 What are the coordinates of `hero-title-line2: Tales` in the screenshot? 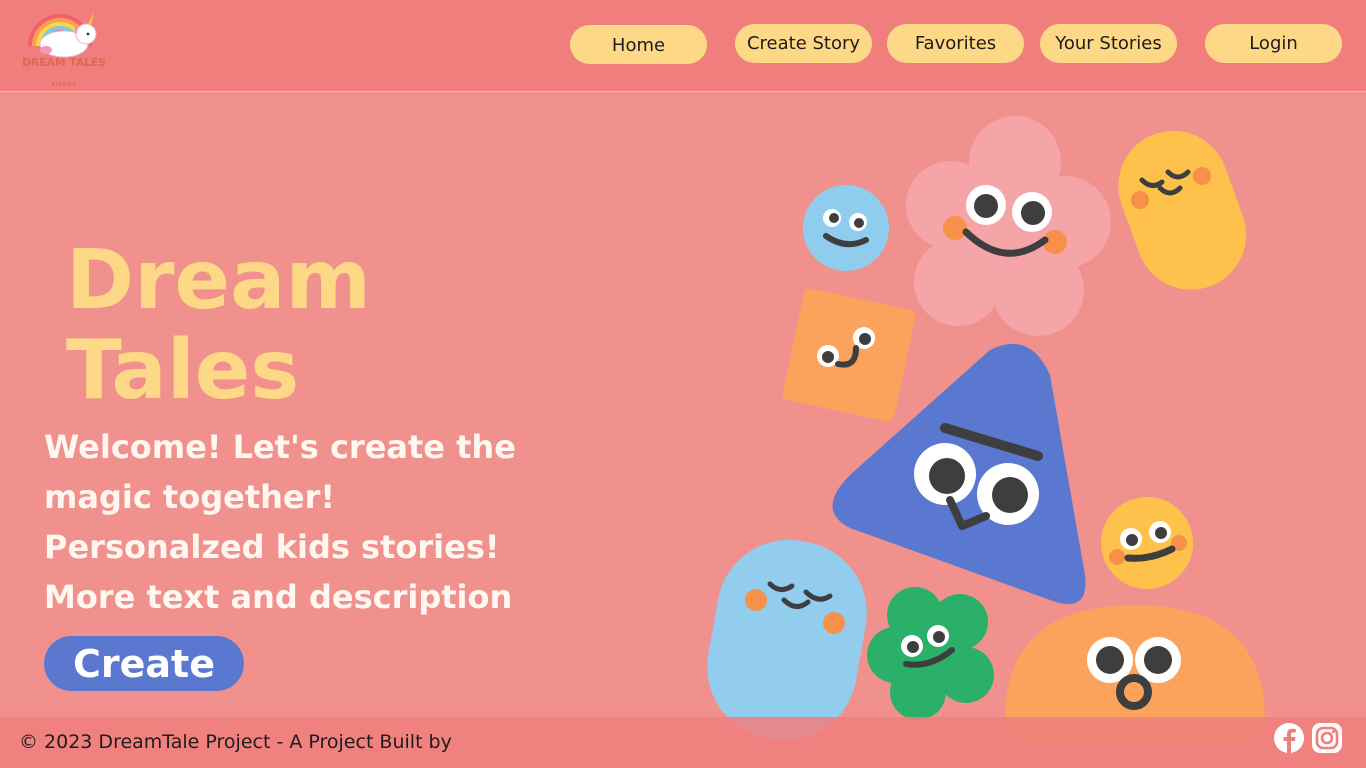 It's located at (183, 370).